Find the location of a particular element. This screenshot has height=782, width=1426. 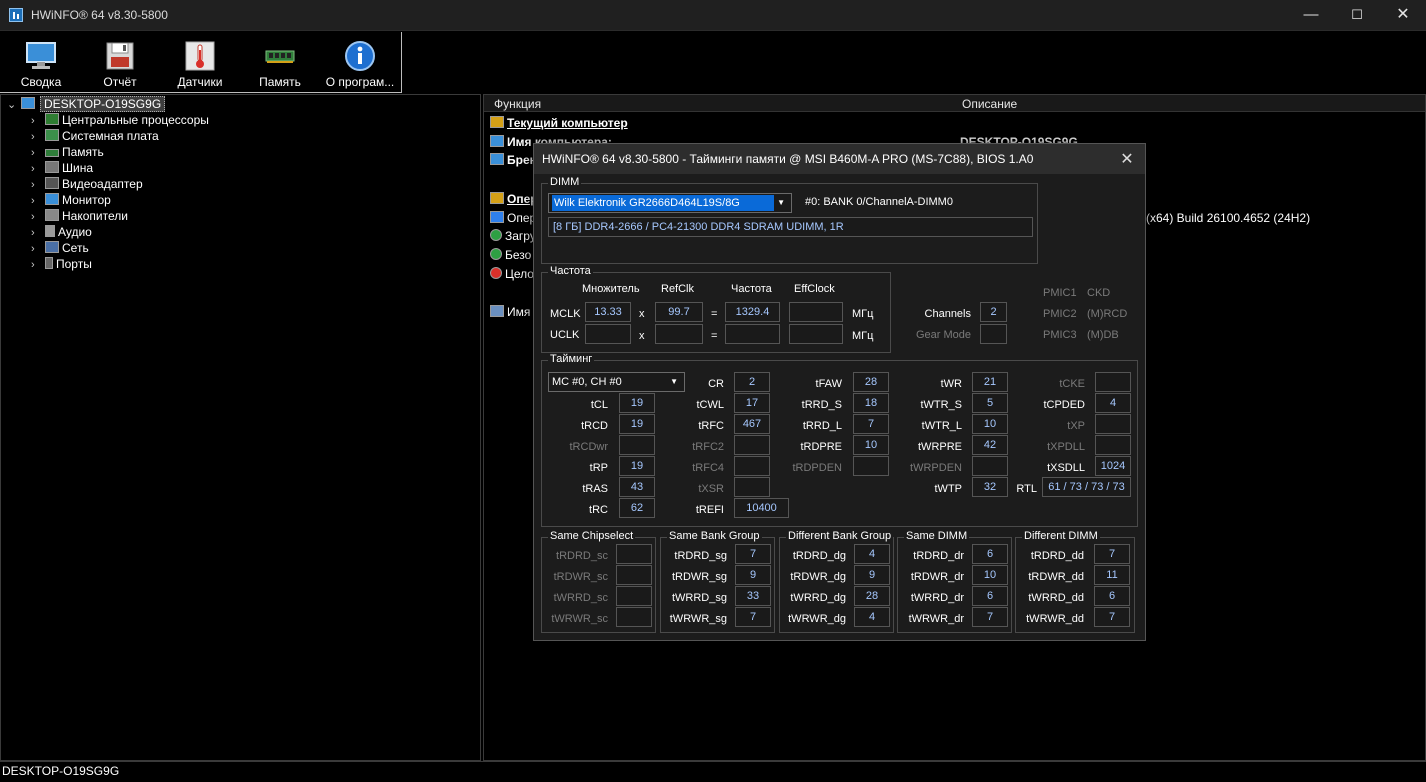

mclk-multiplier: 13.33 is located at coordinates (608, 312).